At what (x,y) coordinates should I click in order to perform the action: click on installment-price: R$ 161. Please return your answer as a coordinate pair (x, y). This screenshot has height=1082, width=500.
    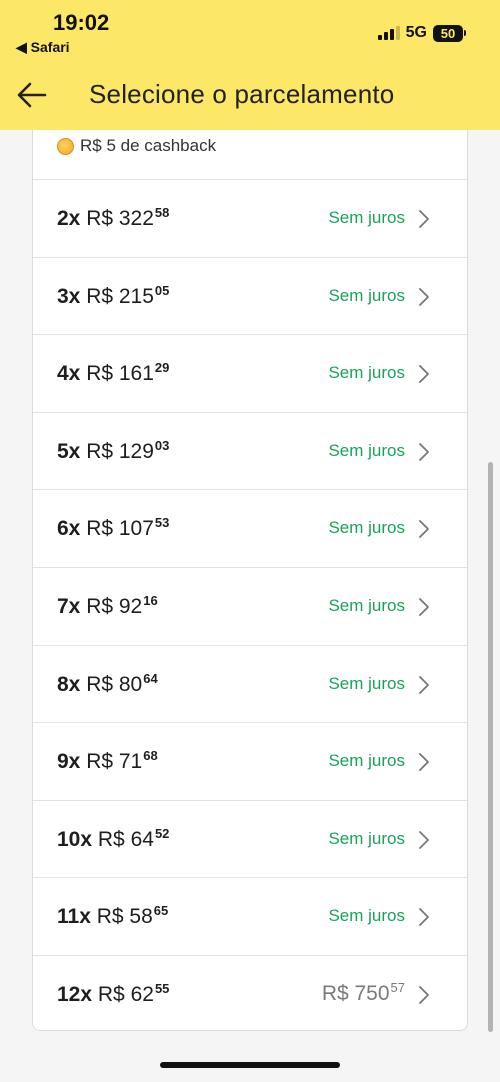
    Looking at the image, I should click on (120, 374).